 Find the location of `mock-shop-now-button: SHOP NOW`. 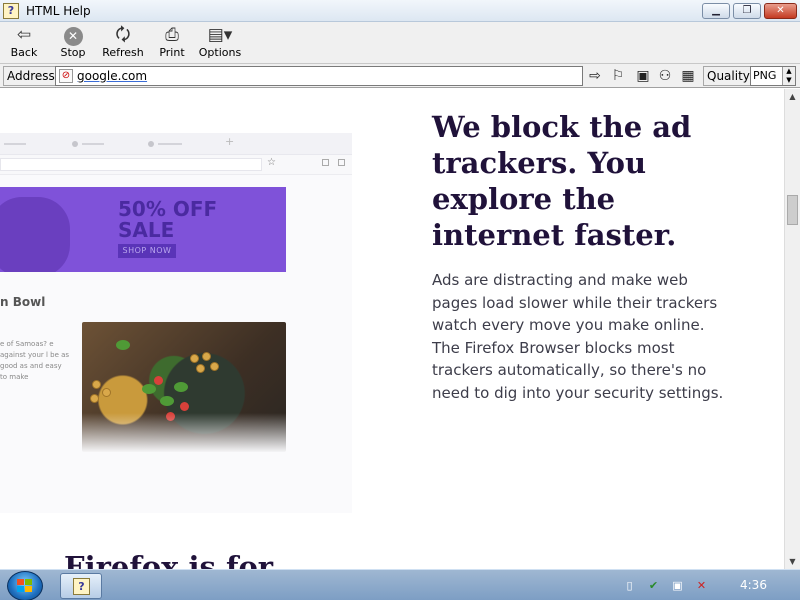

mock-shop-now-button: SHOP NOW is located at coordinates (147, 251).